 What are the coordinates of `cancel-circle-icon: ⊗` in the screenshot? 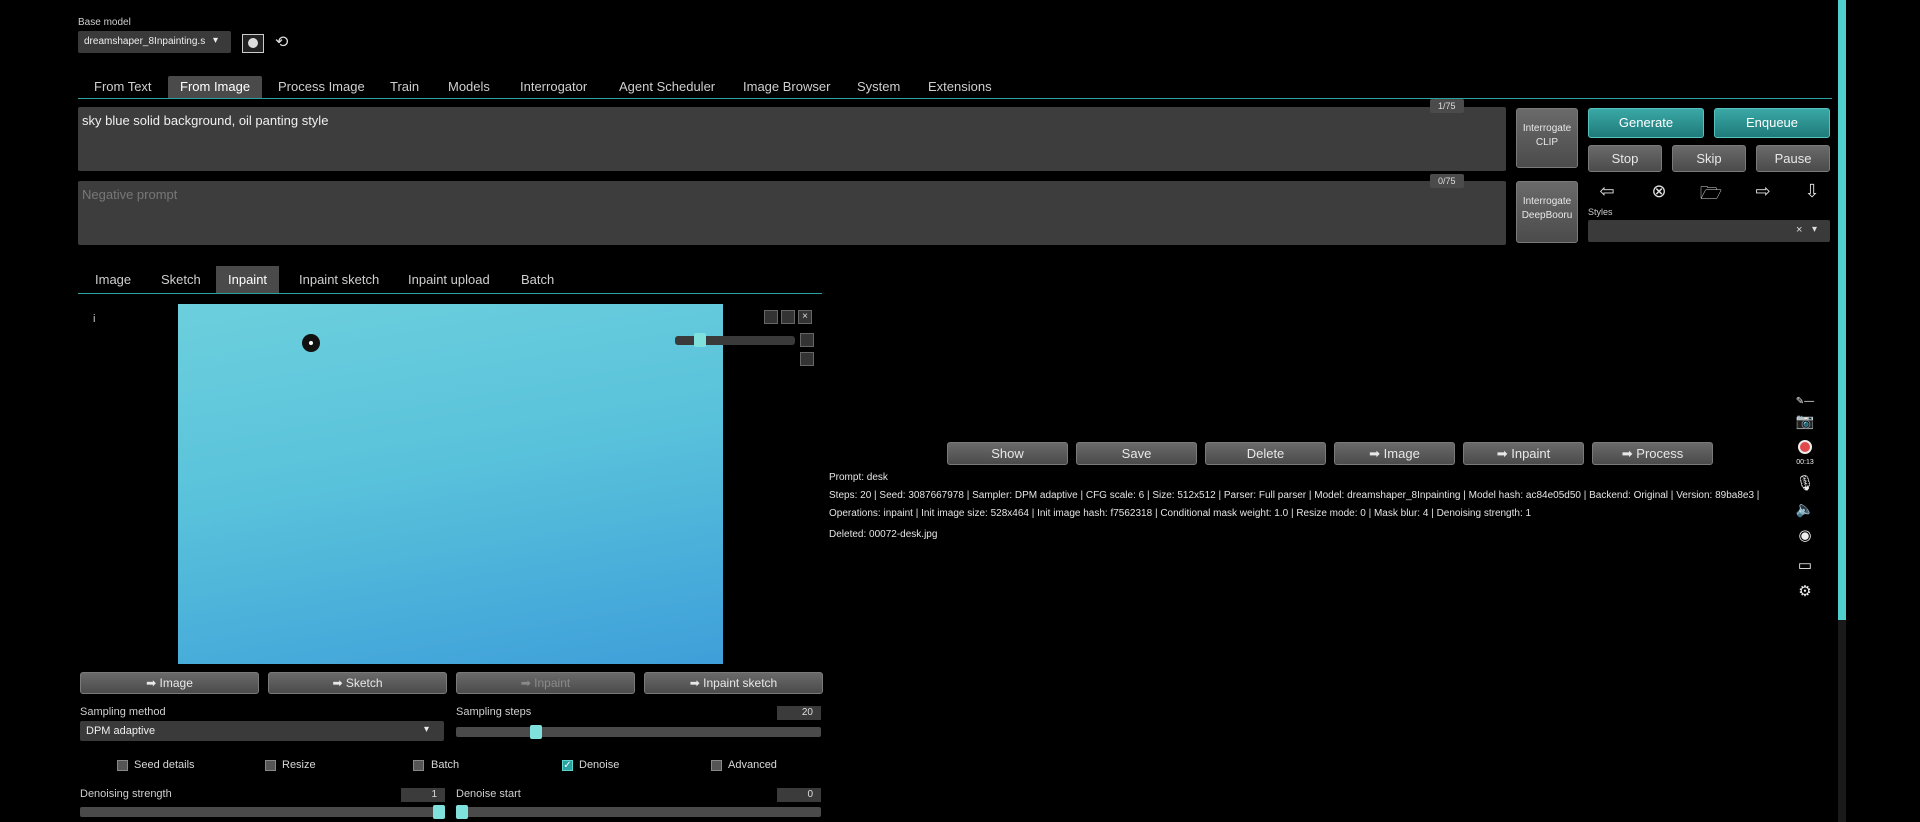 It's located at (1659, 191).